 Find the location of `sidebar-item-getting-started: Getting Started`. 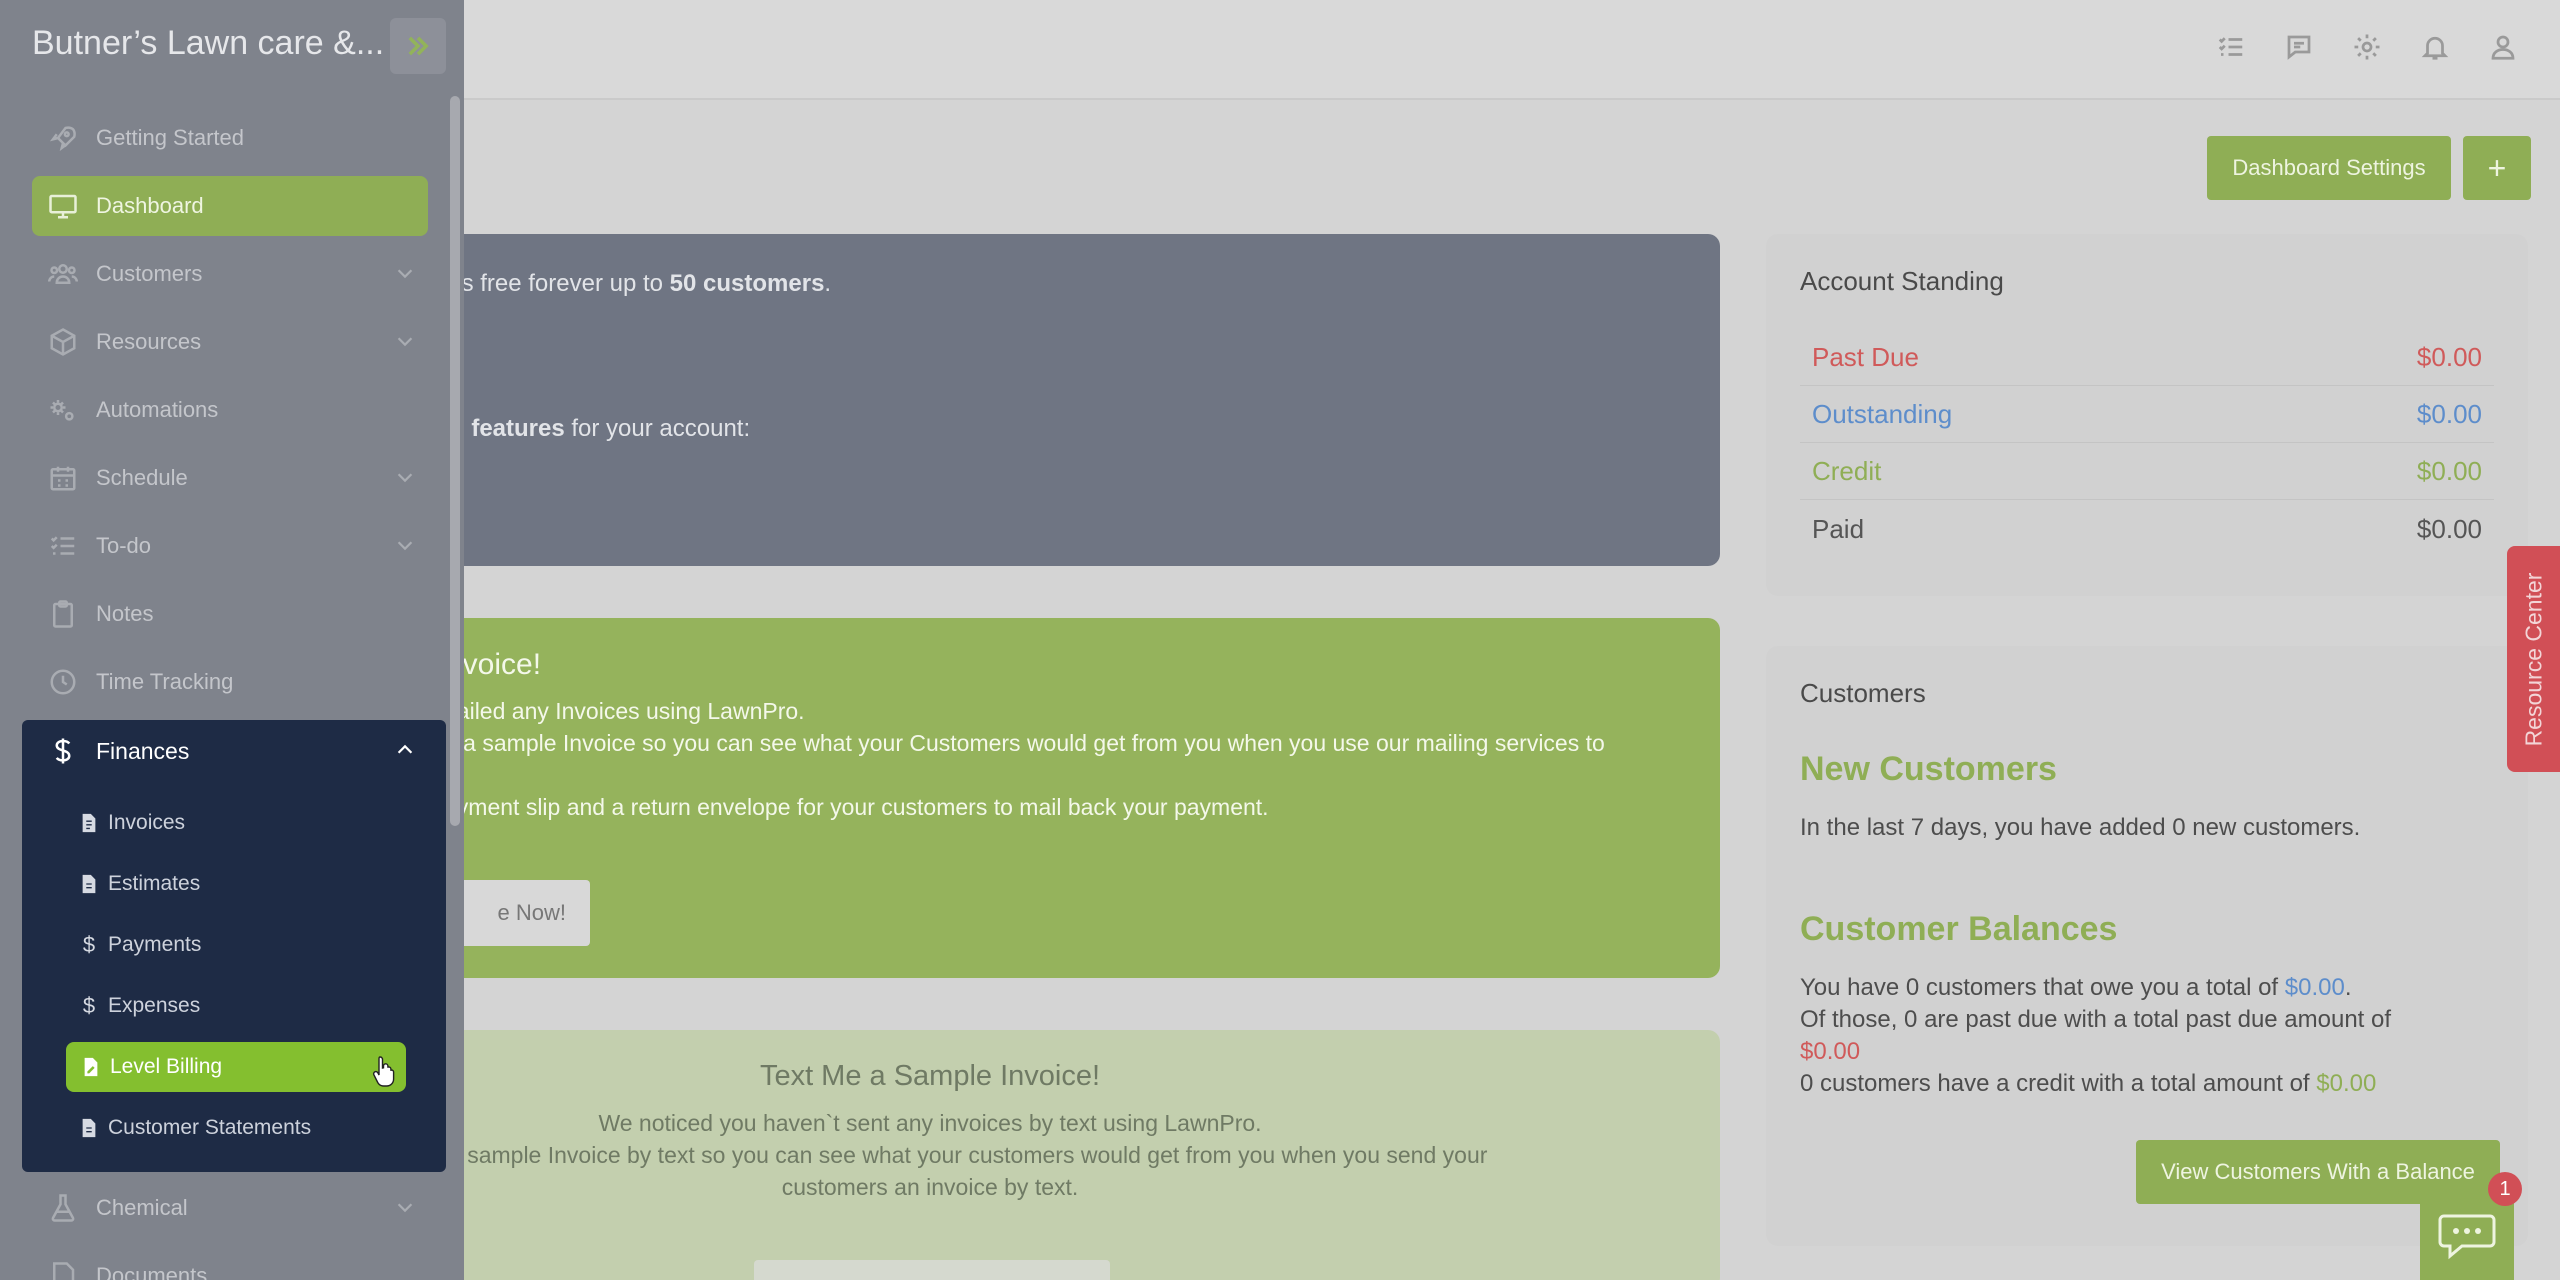

sidebar-item-getting-started: Getting Started is located at coordinates (222, 138).